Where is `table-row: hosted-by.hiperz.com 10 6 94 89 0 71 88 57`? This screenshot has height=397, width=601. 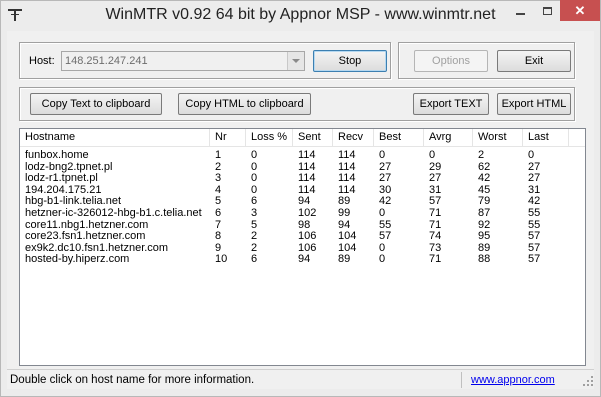 table-row: hosted-by.hiperz.com 10 6 94 89 0 71 88 57 is located at coordinates (302, 259).